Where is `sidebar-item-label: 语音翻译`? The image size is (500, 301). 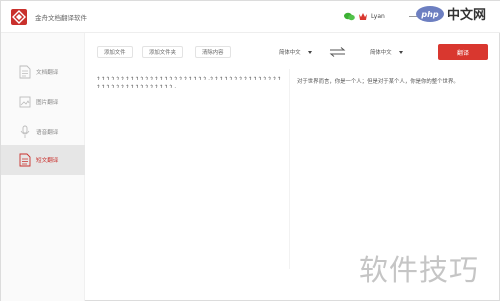 sidebar-item-label: 语音翻译 is located at coordinates (47, 133).